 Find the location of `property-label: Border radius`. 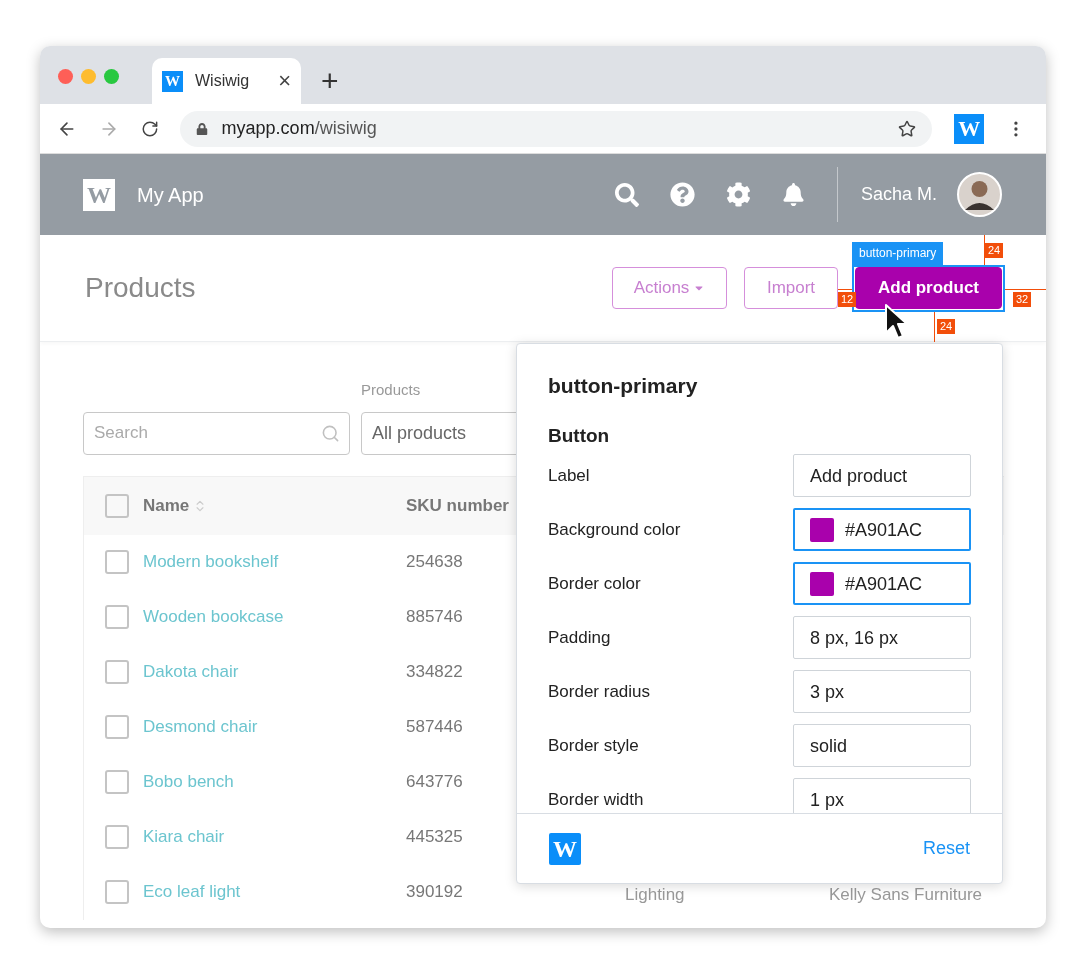

property-label: Border radius is located at coordinates (599, 691).